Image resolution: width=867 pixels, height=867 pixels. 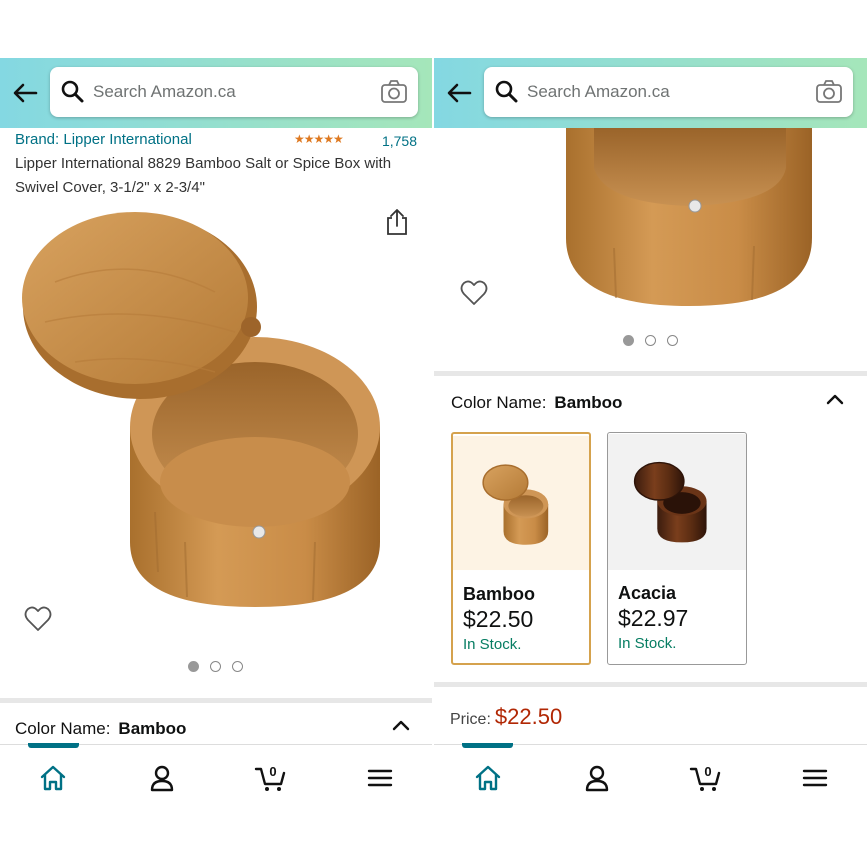 I want to click on option-price: $22.50, so click(x=498, y=619).